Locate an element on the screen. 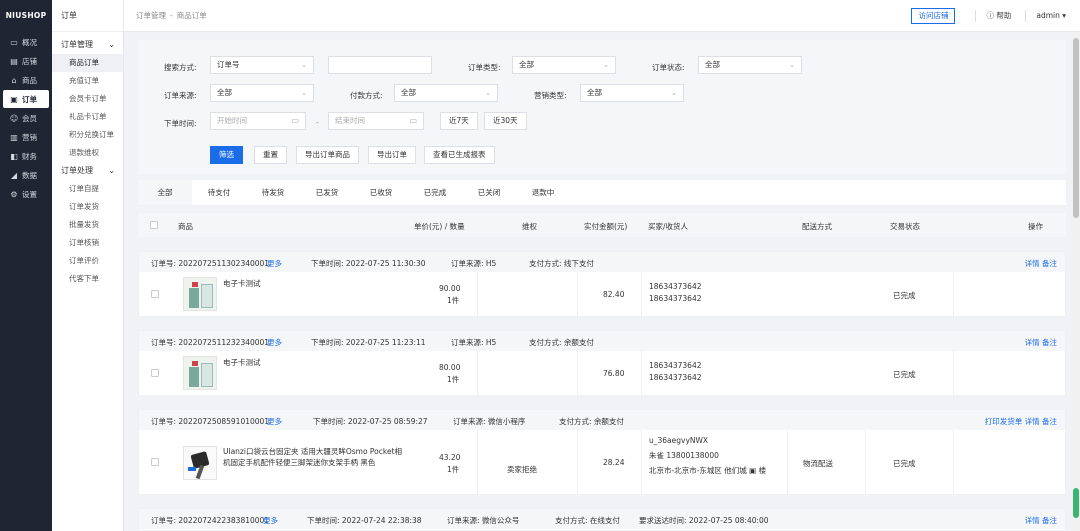  last-30-days-button: 近30天 is located at coordinates (505, 121).